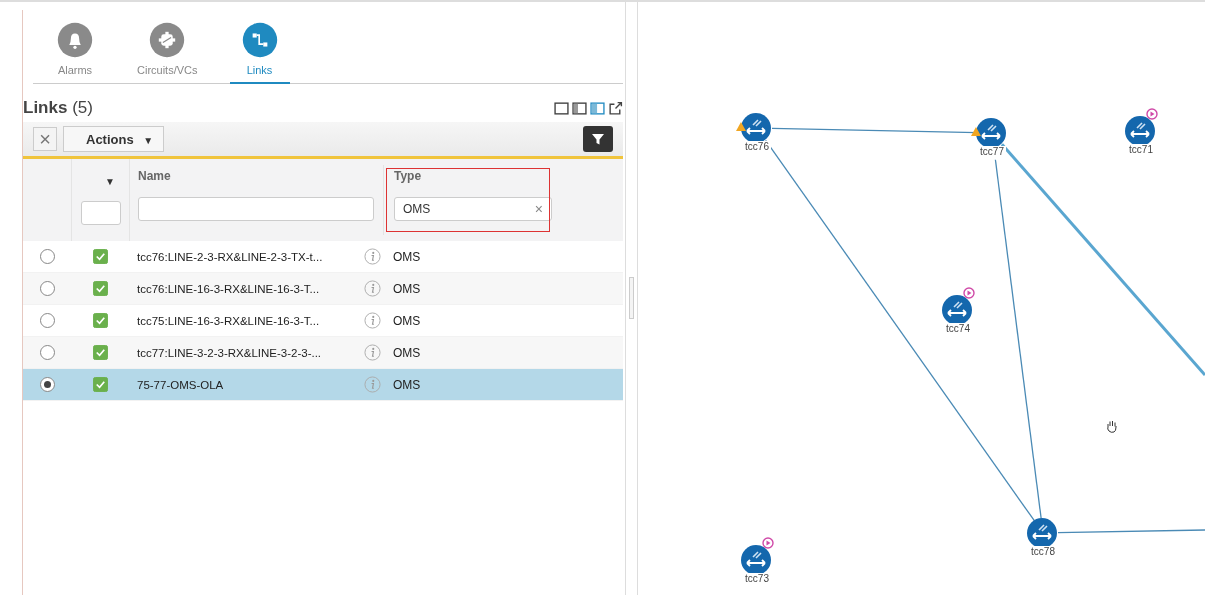 The image size is (1205, 595). I want to click on gear-icon, so click(167, 40).